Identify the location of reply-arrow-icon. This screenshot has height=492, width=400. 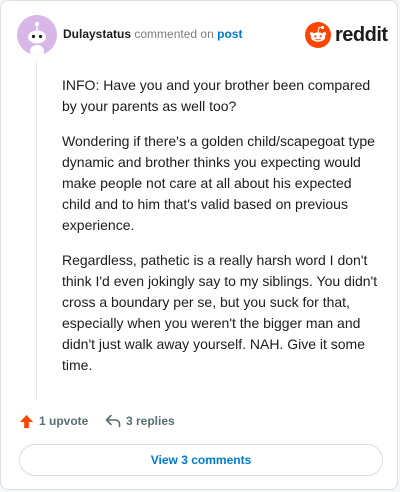
(113, 421).